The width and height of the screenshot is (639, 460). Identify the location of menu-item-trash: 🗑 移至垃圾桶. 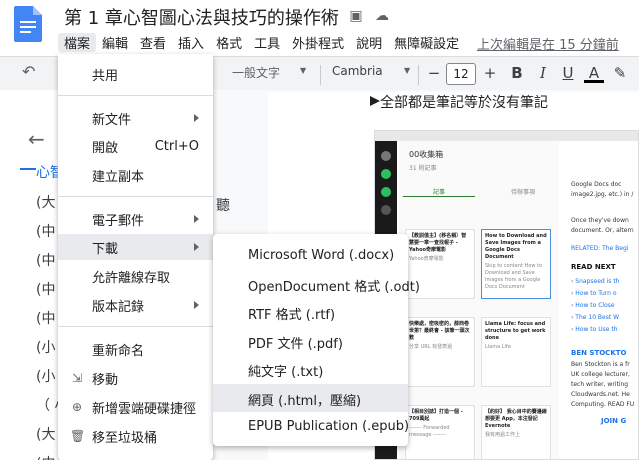
(135, 436).